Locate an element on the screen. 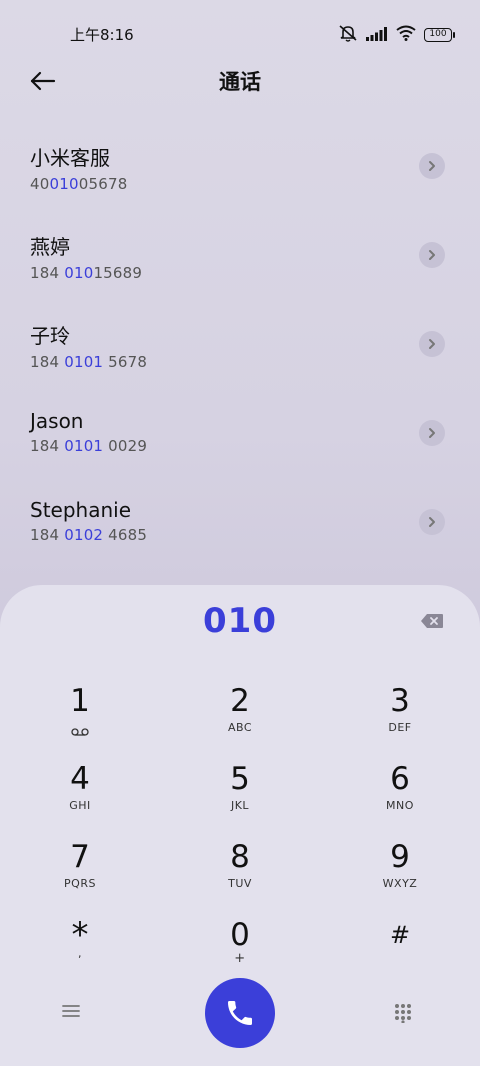 Image resolution: width=480 pixels, height=1066 pixels. key-6: 6 MNO is located at coordinates (400, 800).